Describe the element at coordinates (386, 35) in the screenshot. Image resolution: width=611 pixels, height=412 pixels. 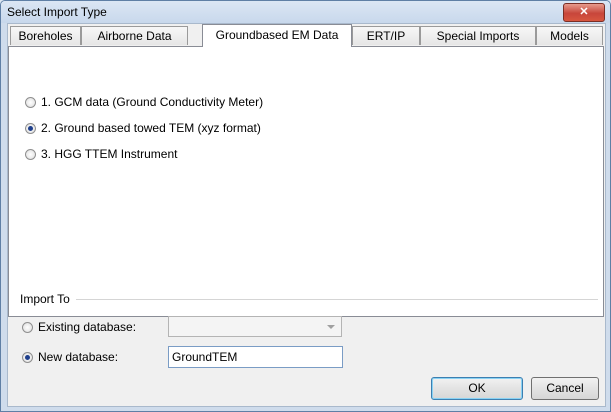
I see `tab-ert-ip: ERT/IP` at that location.